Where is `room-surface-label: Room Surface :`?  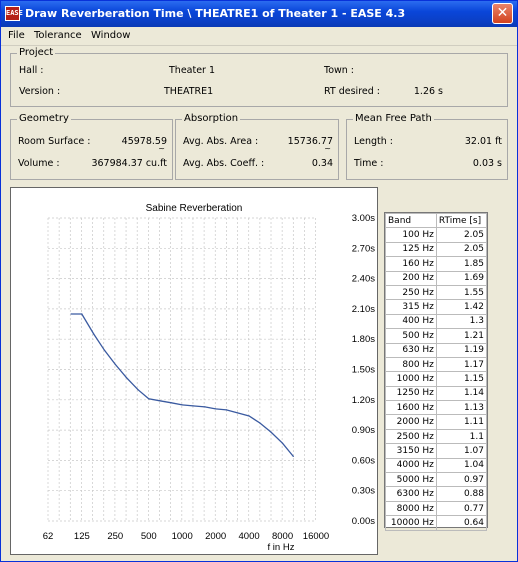 room-surface-label: Room Surface : is located at coordinates (54, 141).